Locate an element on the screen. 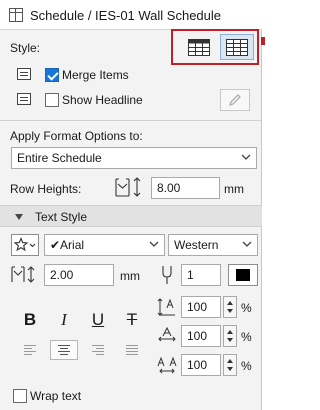 Image resolution: width=320 pixels, height=410 pixels. bold-button: B is located at coordinates (30, 320).